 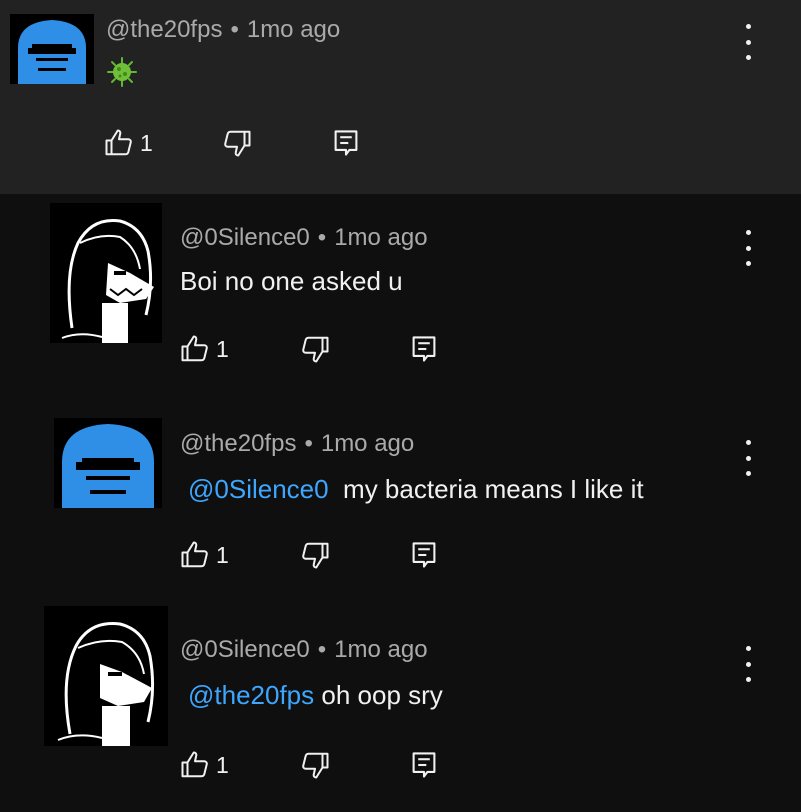 I want to click on comment-text: Boi no one asked u, so click(x=291, y=281).